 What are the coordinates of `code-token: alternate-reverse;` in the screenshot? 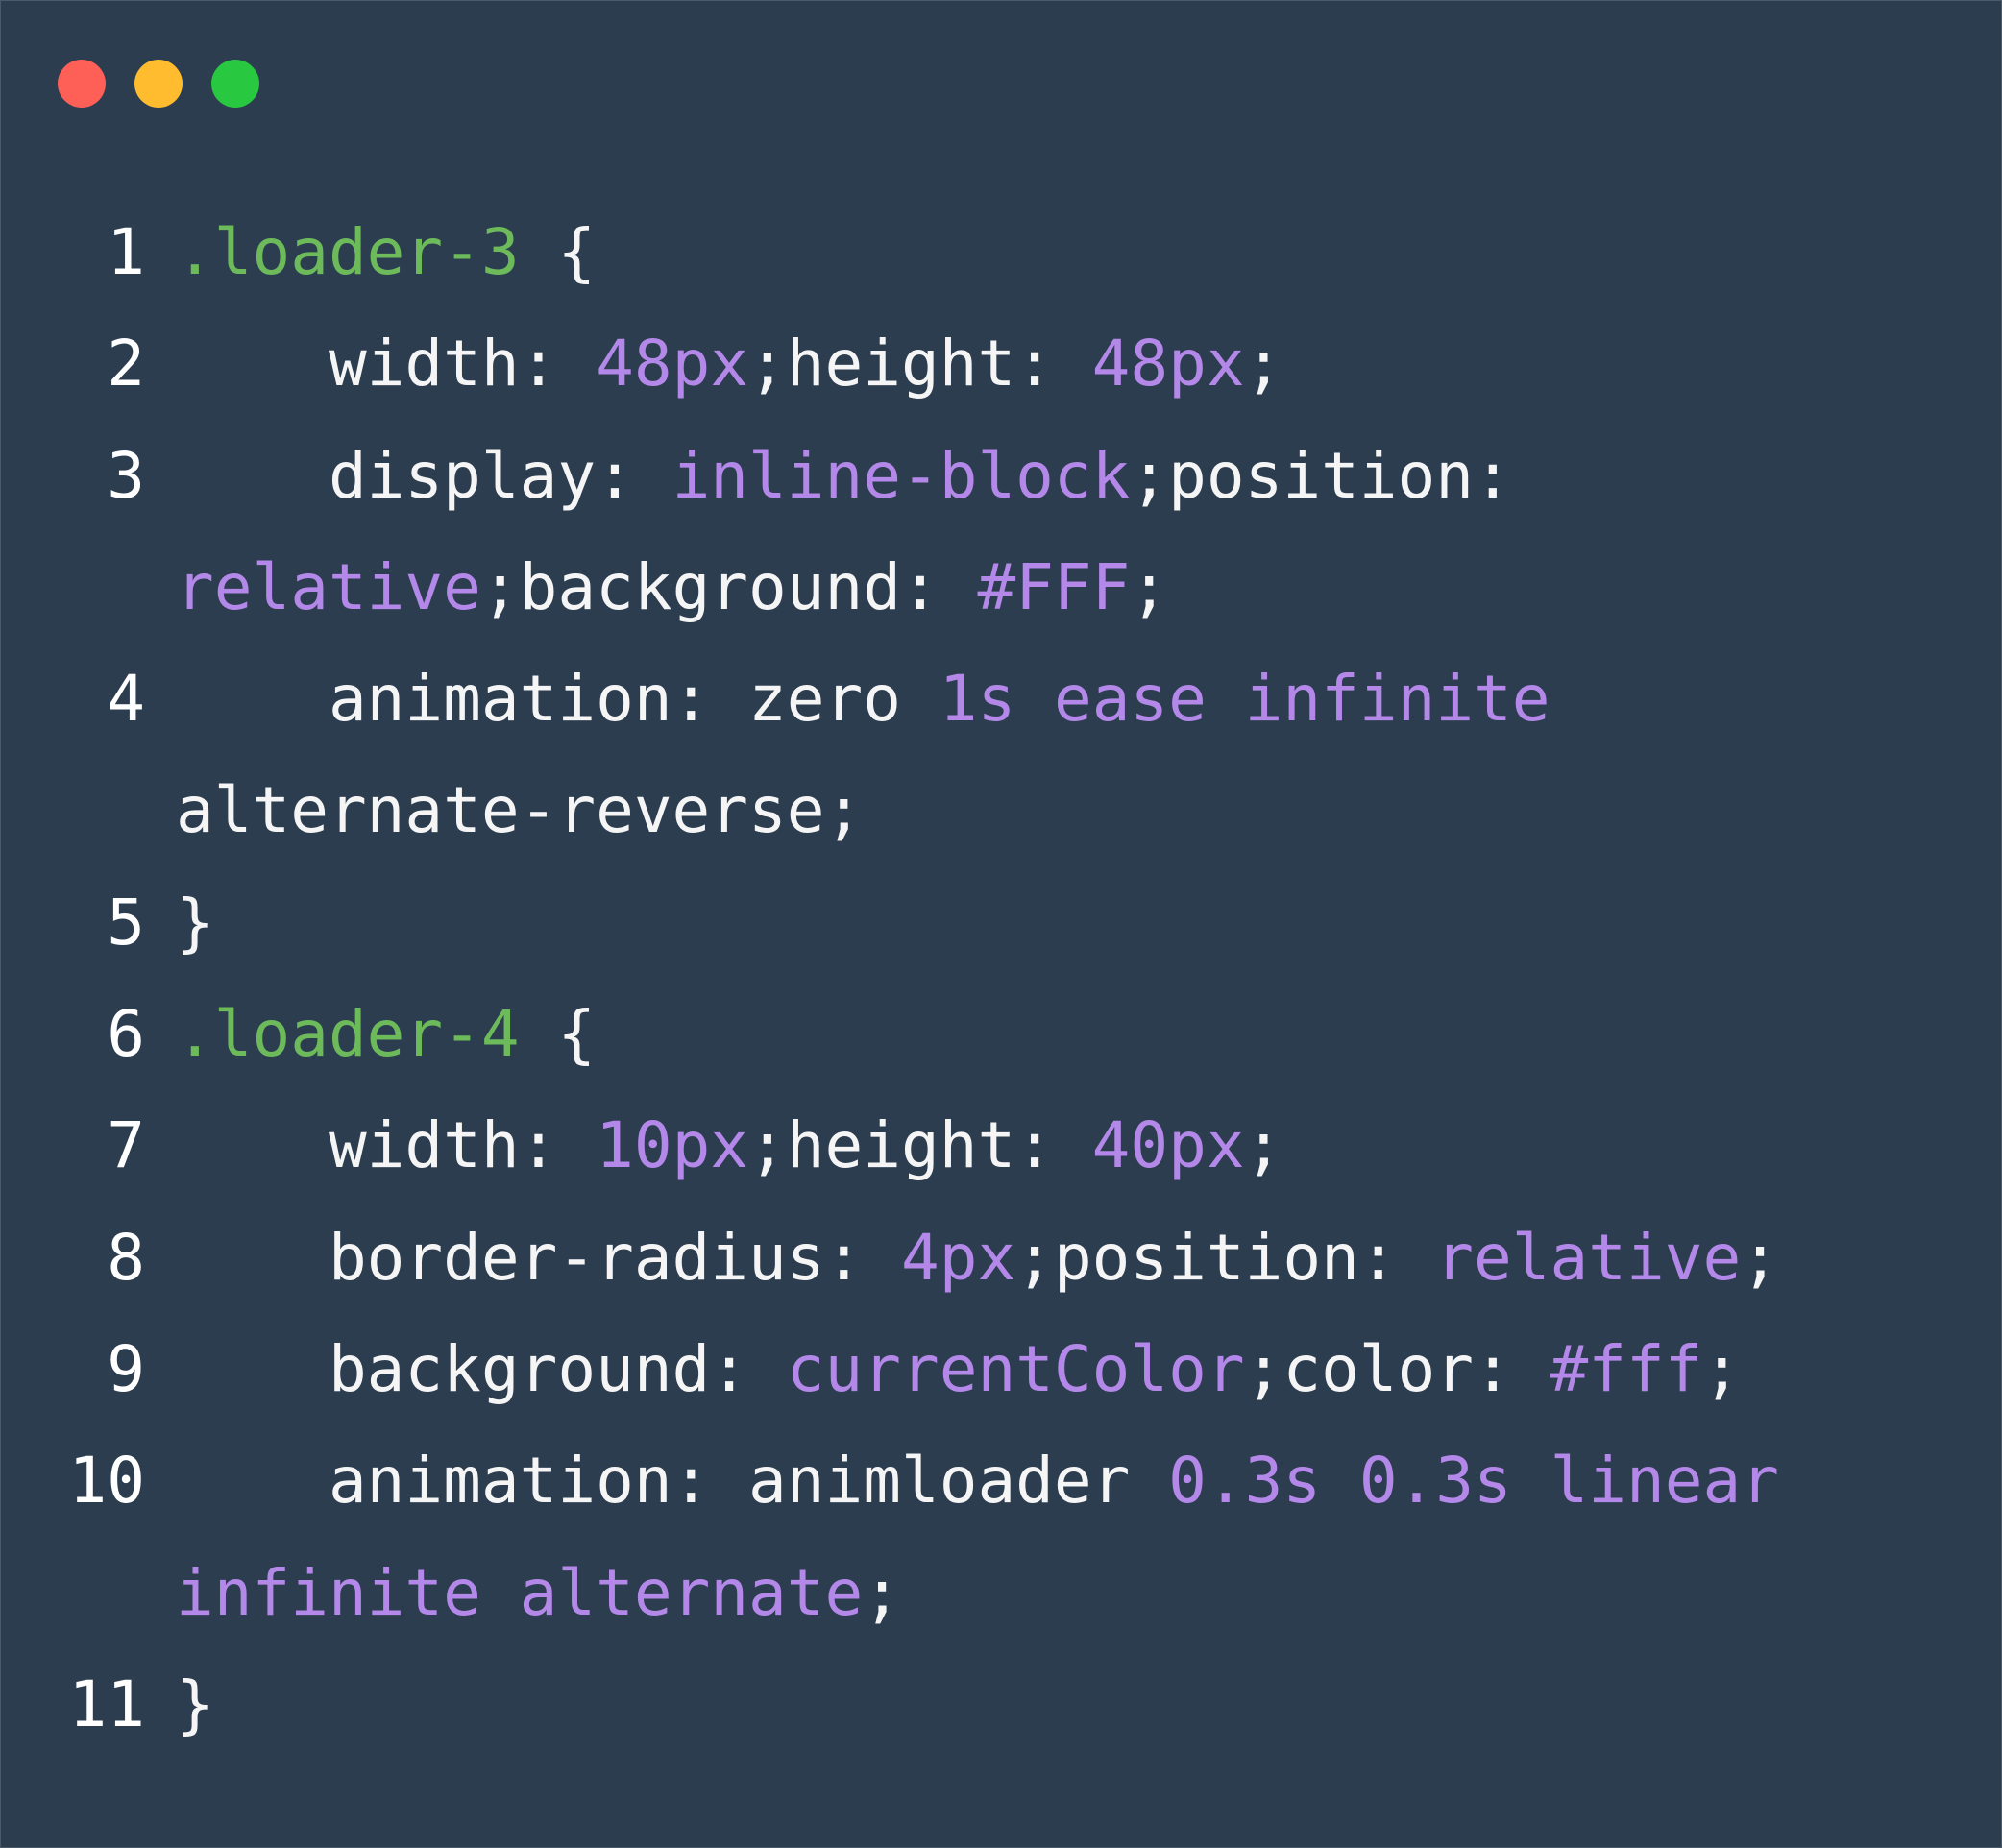 It's located at (520, 811).